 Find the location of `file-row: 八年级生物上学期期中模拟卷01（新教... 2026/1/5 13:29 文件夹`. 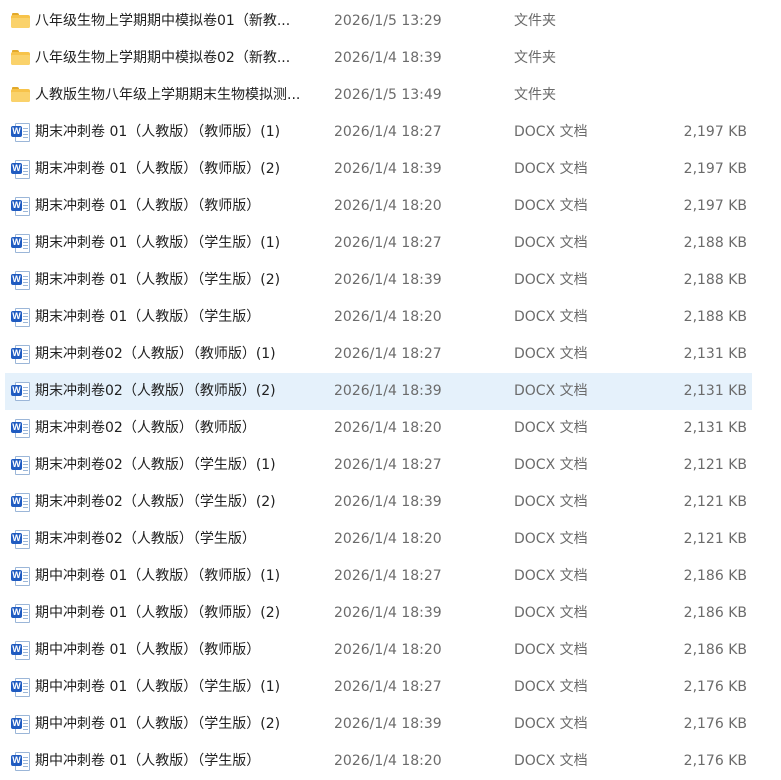

file-row: 八年级生物上学期期中模拟卷01（新教... 2026/1/5 13:29 文件夹 is located at coordinates (378, 21).